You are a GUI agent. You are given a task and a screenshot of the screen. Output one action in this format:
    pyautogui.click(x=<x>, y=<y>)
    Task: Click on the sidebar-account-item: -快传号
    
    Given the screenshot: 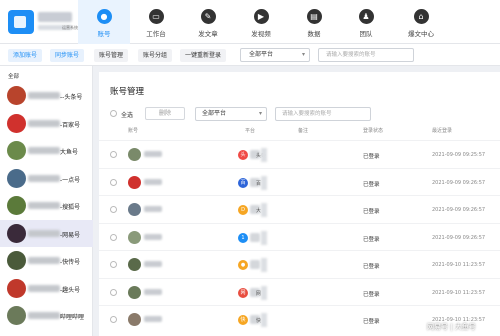 What is the action you would take?
    pyautogui.click(x=46, y=260)
    